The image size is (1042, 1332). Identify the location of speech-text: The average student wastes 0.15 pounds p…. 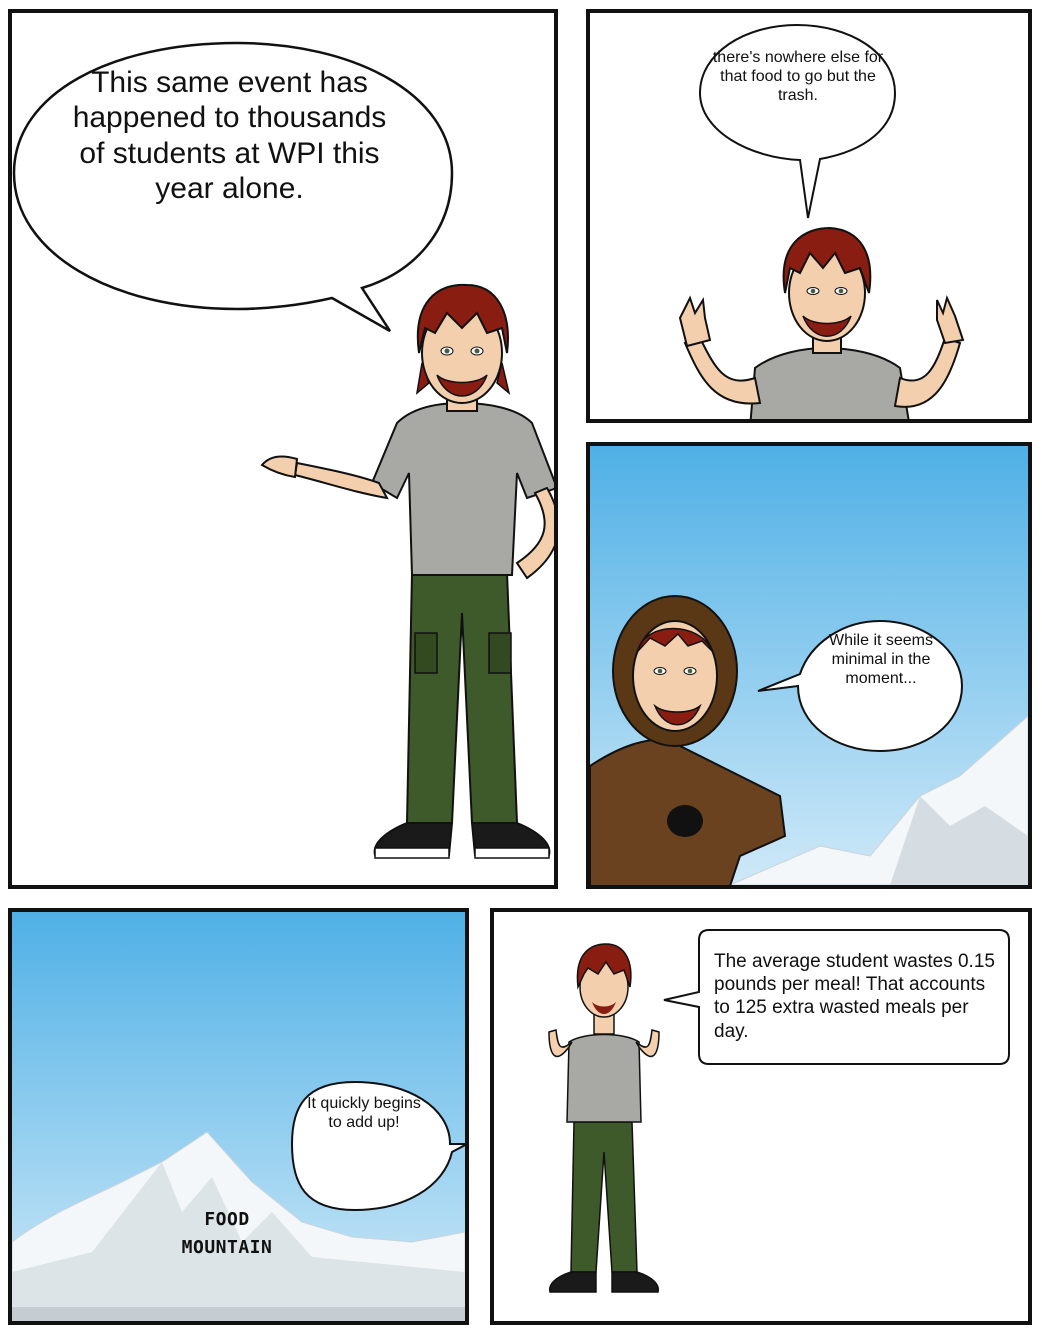
(854, 996).